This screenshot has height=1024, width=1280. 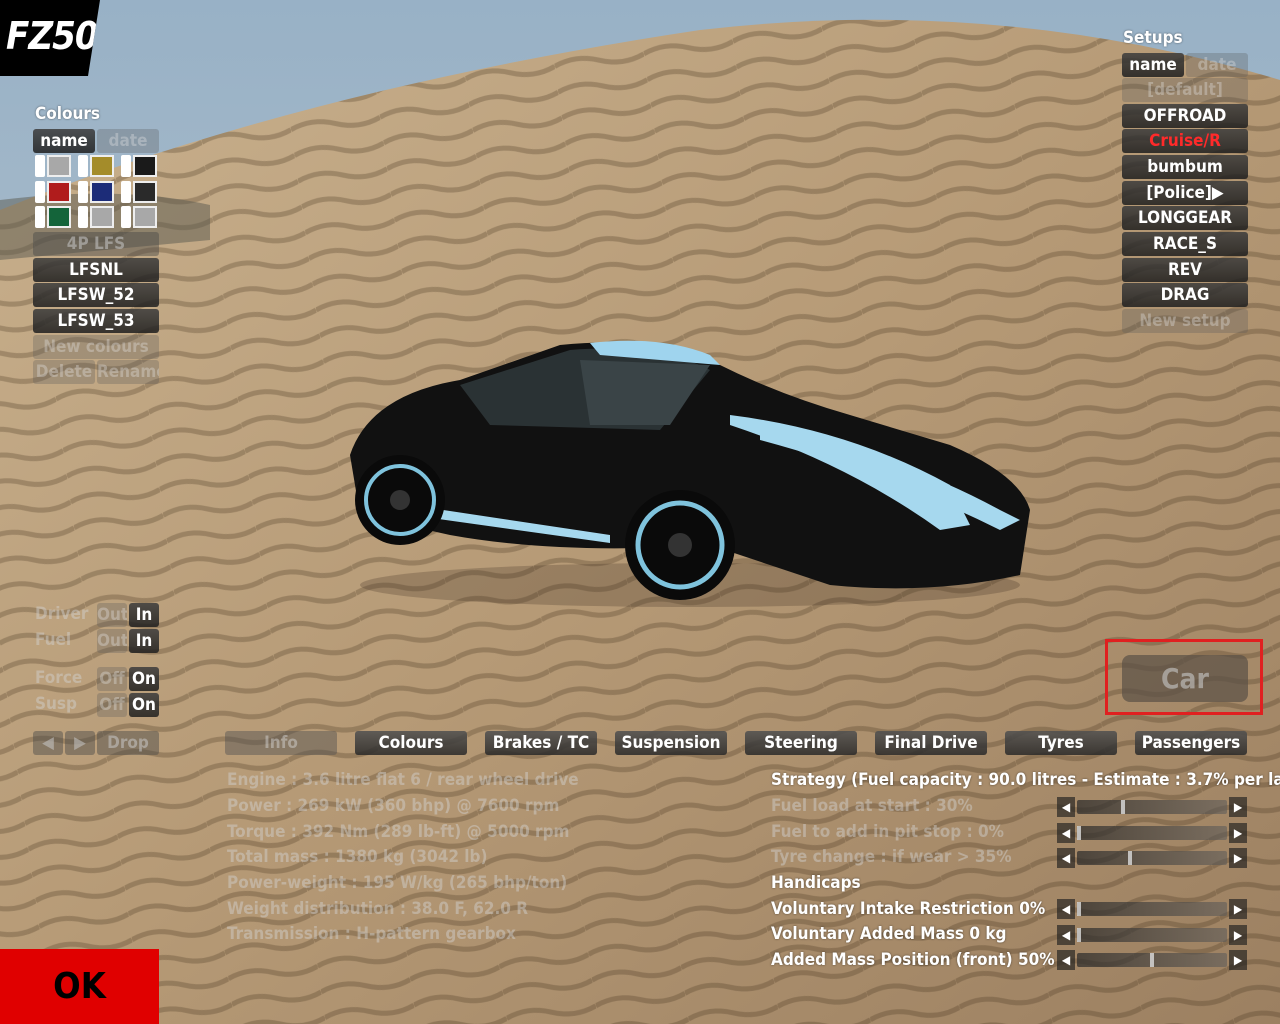 What do you see at coordinates (1153, 65) in the screenshot?
I see `setups-sort-name-button: name` at bounding box center [1153, 65].